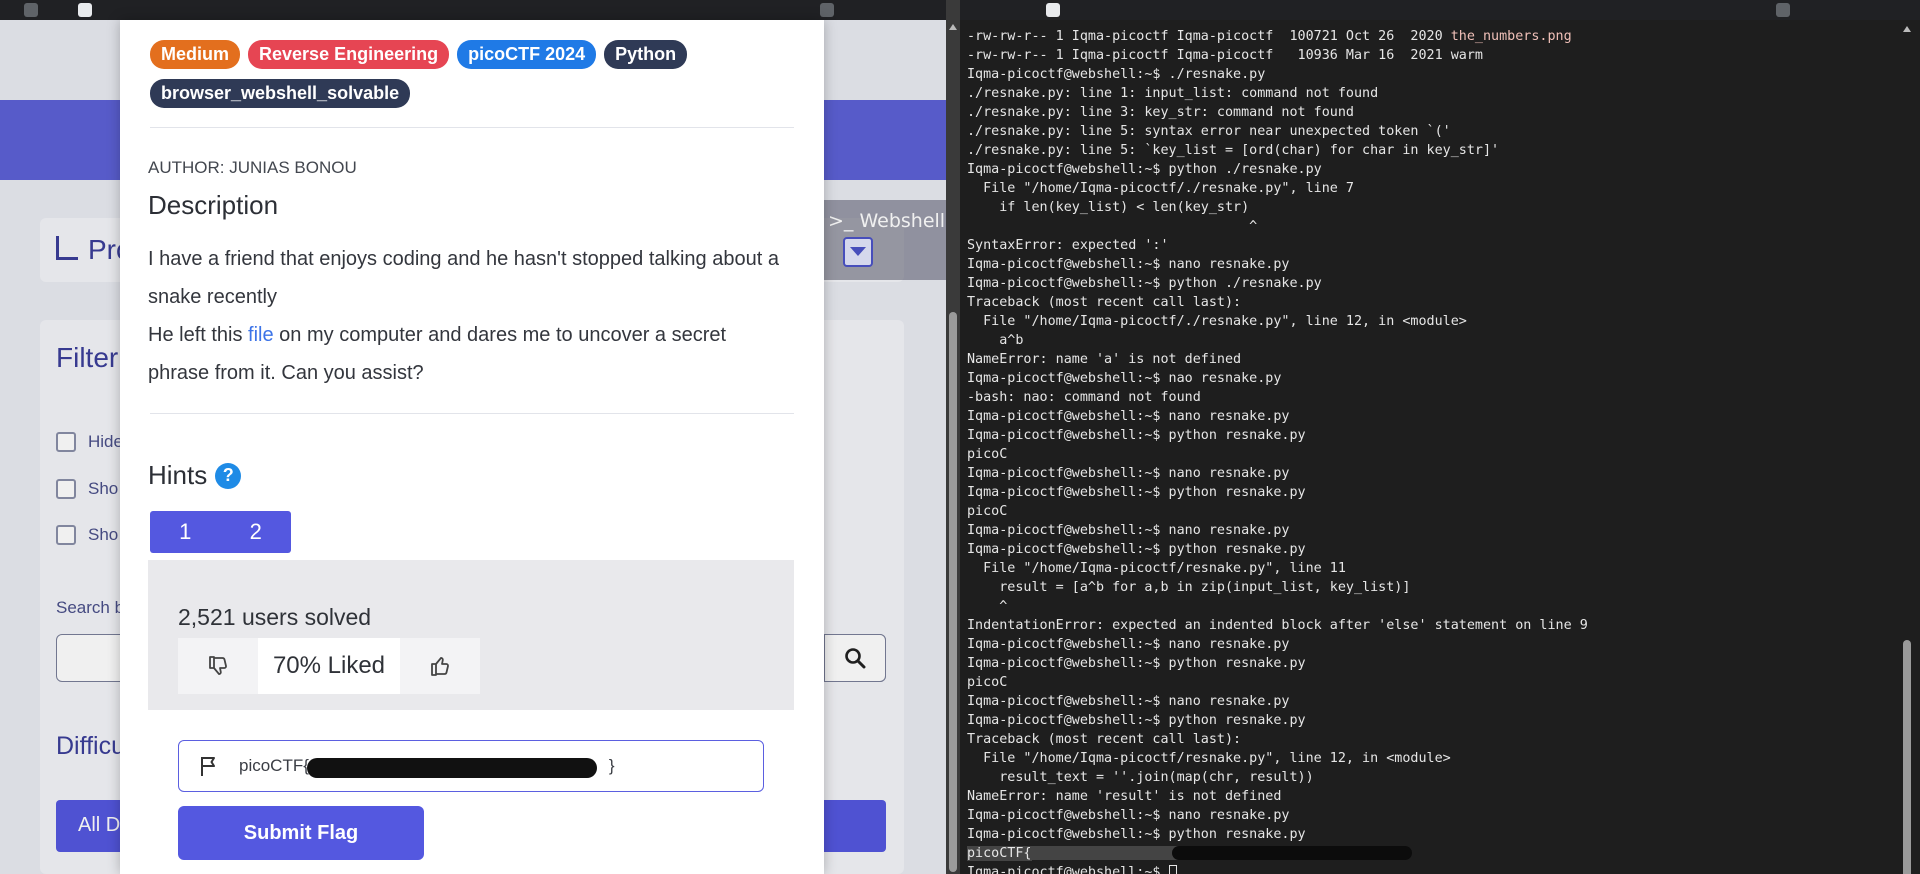 The image size is (1920, 874). I want to click on terminal-line: a^b, so click(995, 340).